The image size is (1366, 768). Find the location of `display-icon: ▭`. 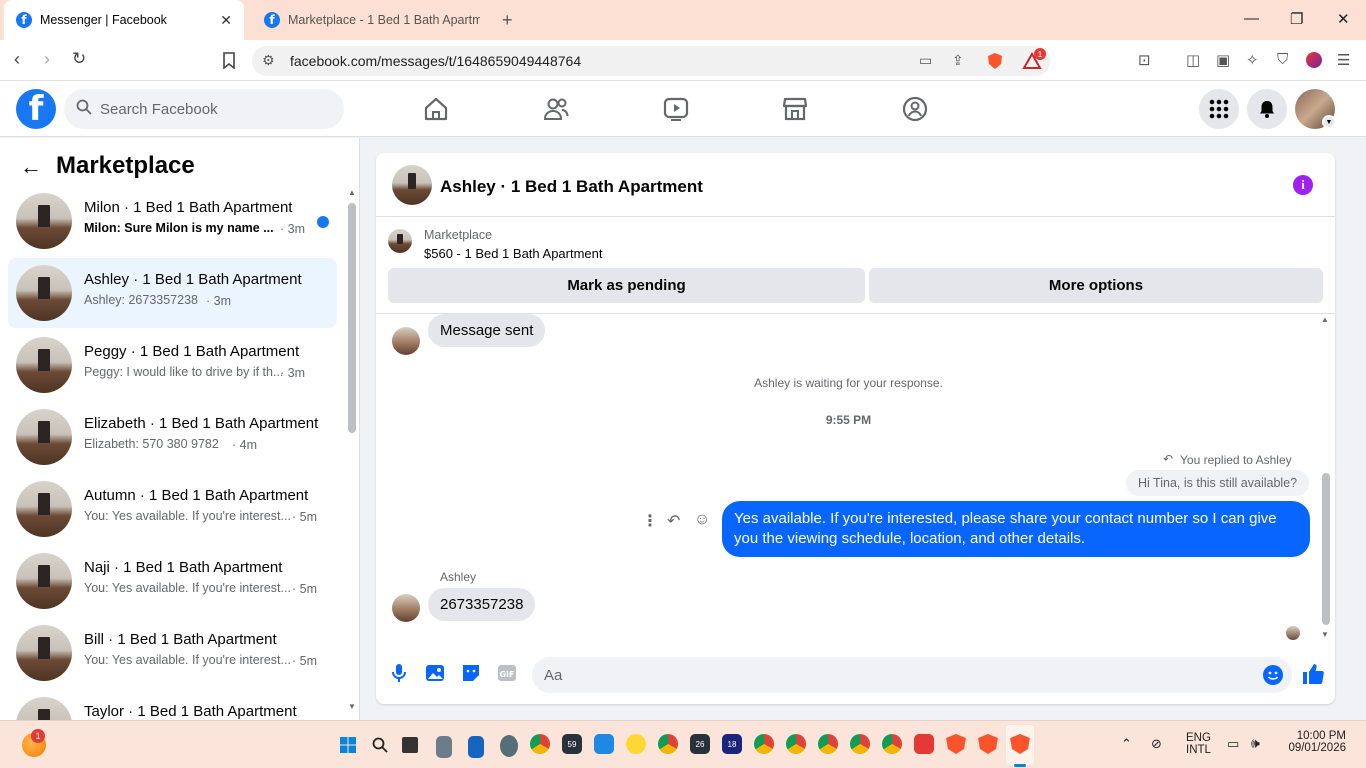

display-icon: ▭ is located at coordinates (1233, 744).